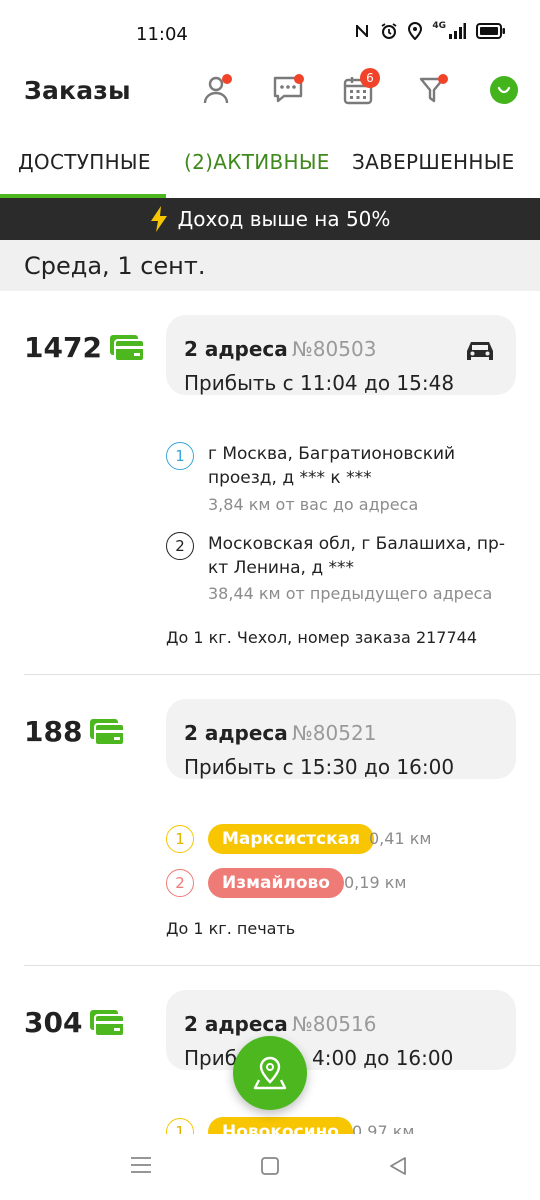 The width and height of the screenshot is (540, 1200). I want to click on arrival-window: Прибыть с 15:30 до 16:00, so click(319, 767).